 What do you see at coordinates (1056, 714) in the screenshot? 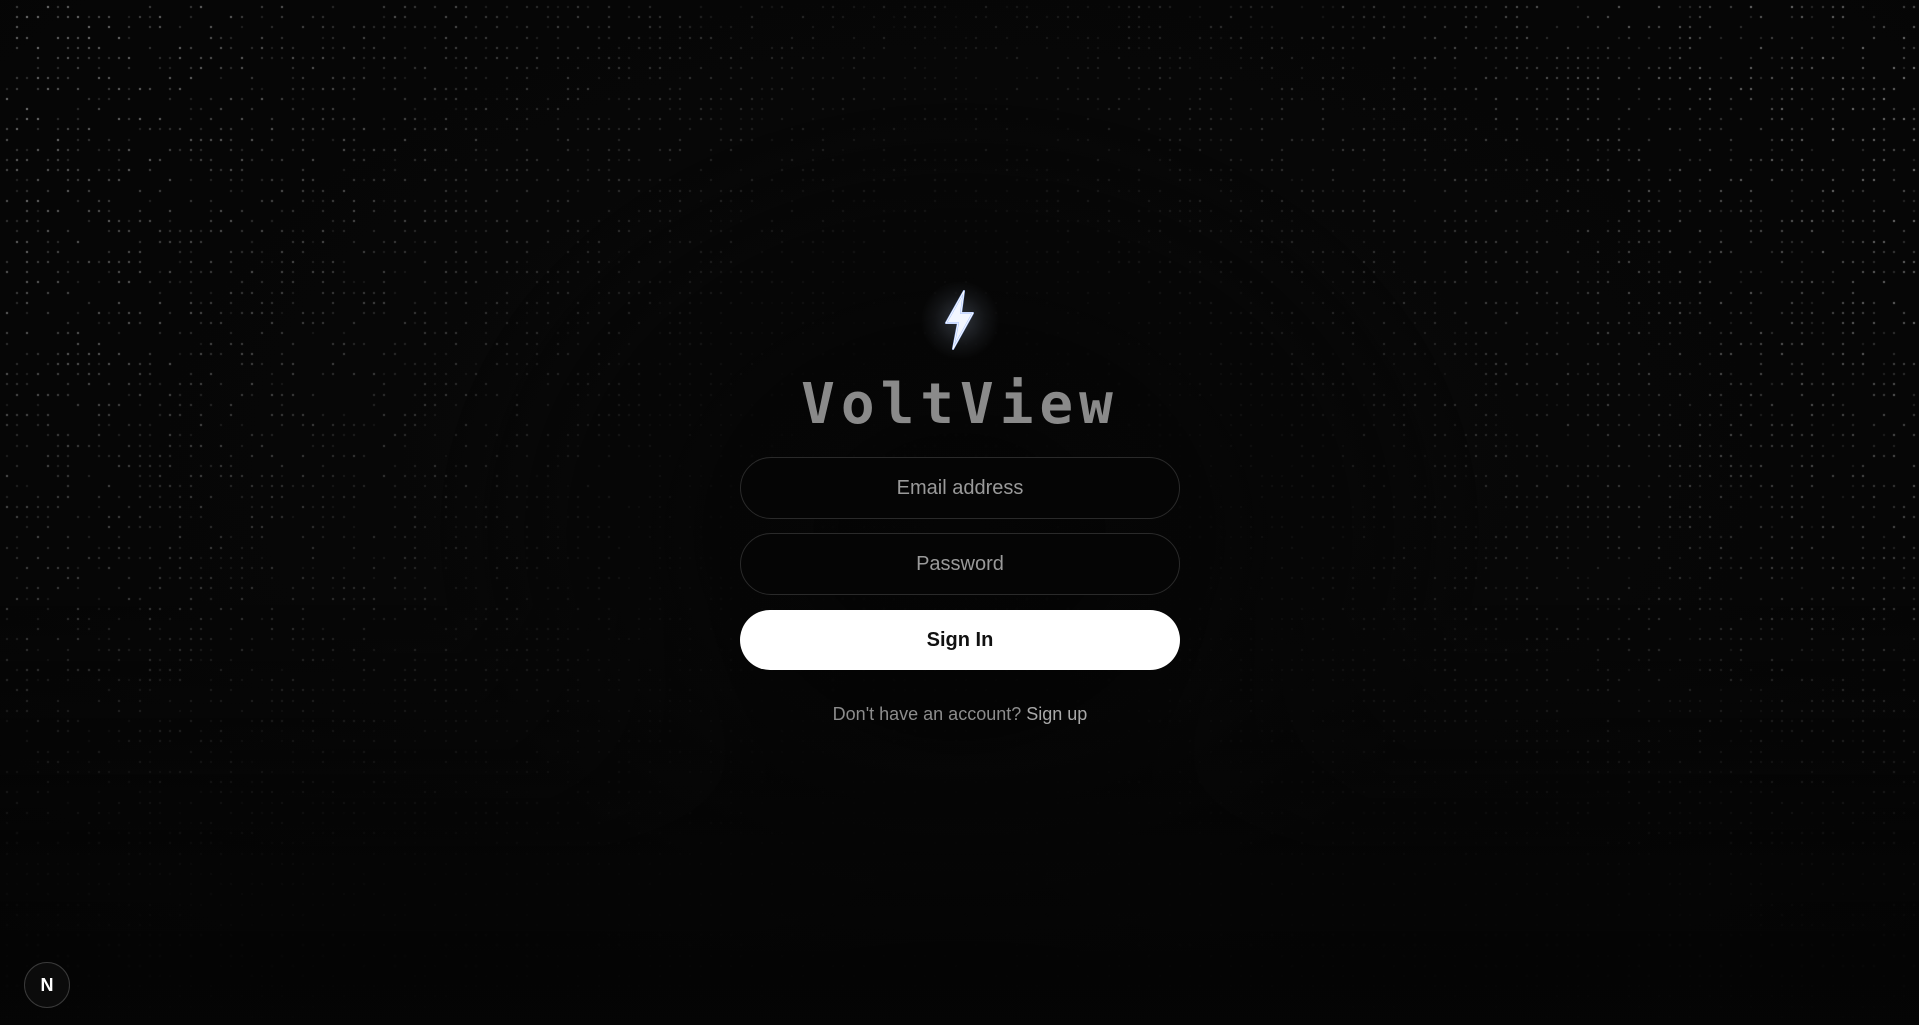
I see `sign-up-link: Sign up` at bounding box center [1056, 714].